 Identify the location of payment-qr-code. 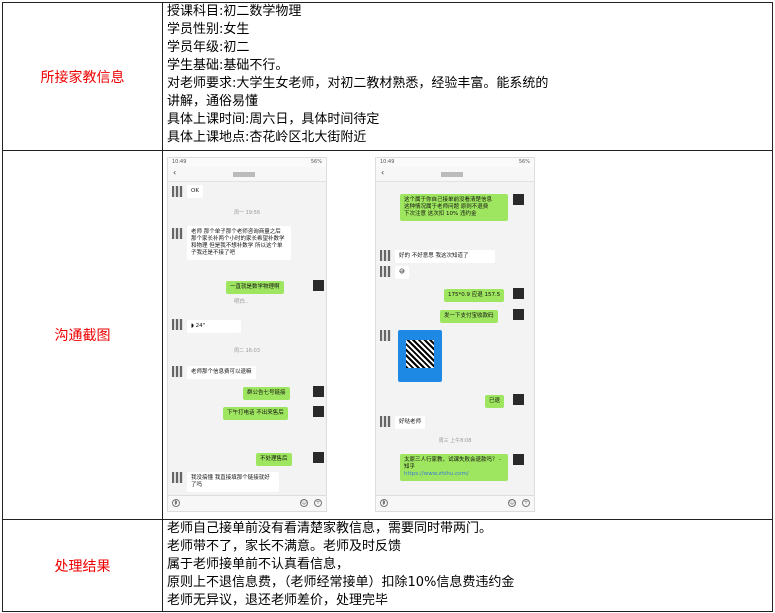
(420, 356).